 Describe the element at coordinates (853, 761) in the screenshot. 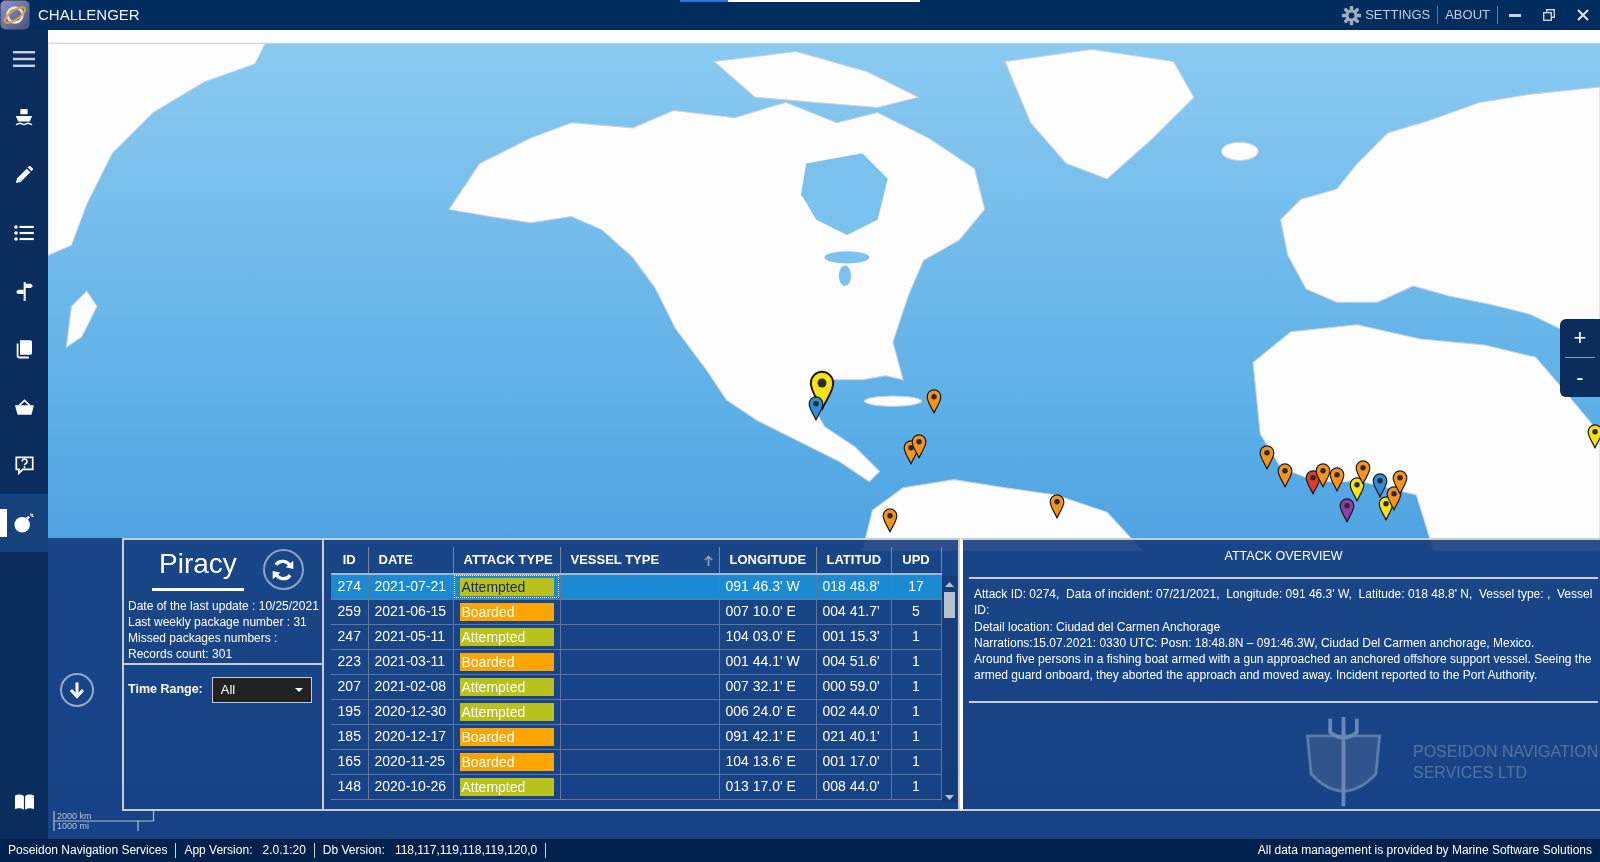

I see `table-cell: 001 17.0'` at that location.